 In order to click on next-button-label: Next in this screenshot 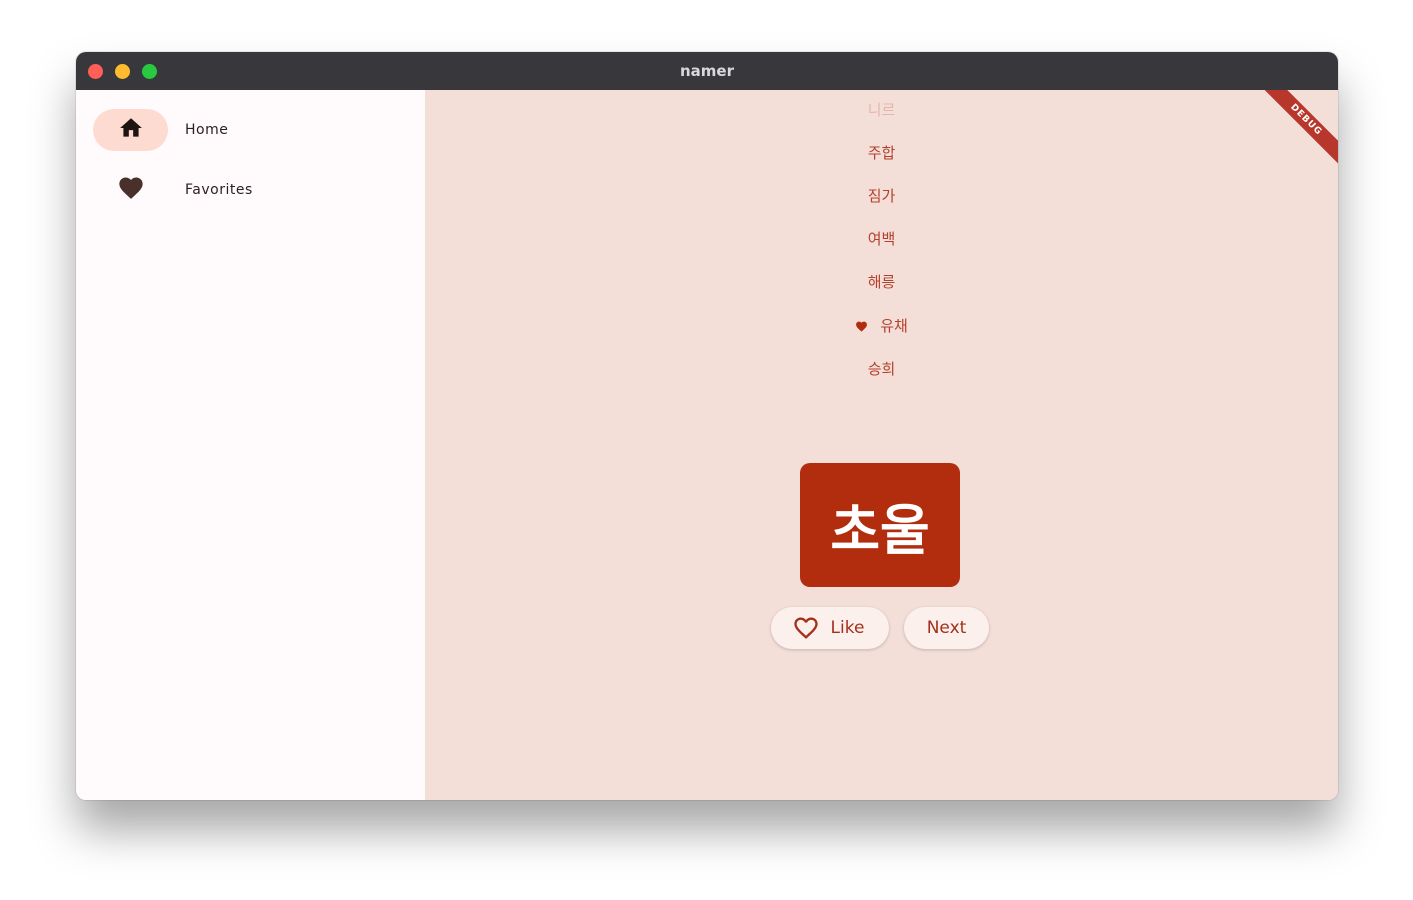, I will do `click(946, 628)`.